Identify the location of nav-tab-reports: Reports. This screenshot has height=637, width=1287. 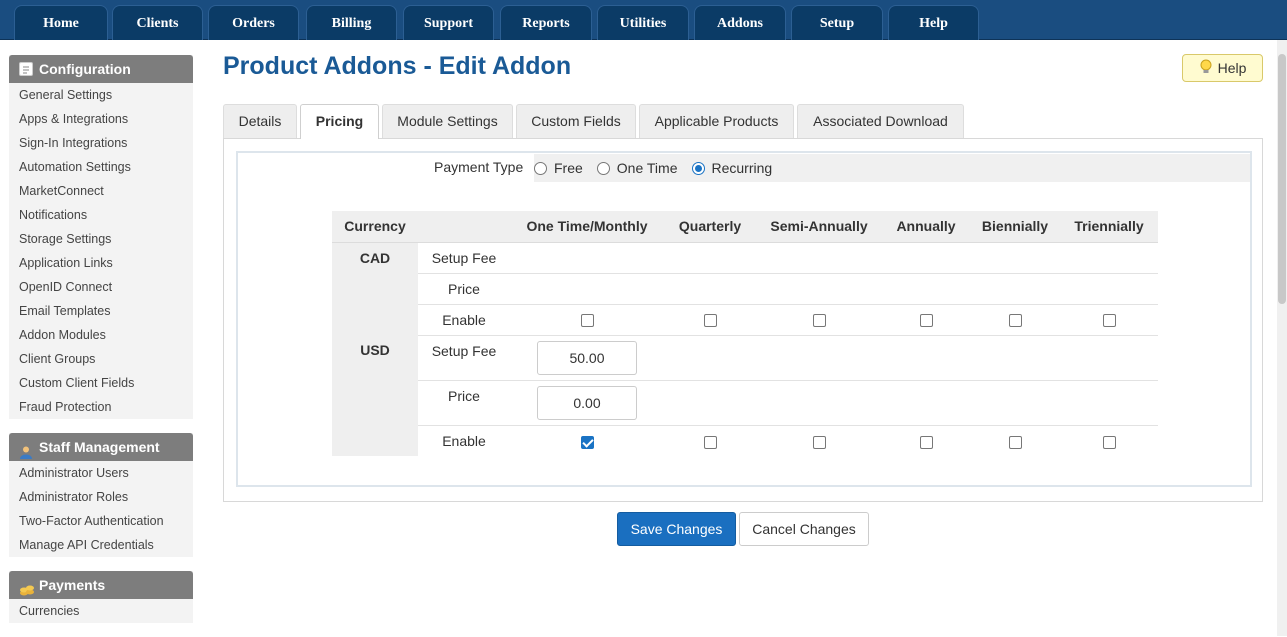
(546, 22).